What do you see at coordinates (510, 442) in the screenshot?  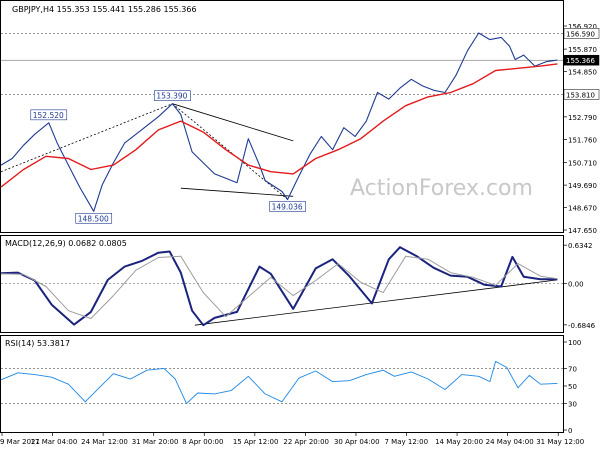 I see `x-tick-label: 24 May 04:00` at bounding box center [510, 442].